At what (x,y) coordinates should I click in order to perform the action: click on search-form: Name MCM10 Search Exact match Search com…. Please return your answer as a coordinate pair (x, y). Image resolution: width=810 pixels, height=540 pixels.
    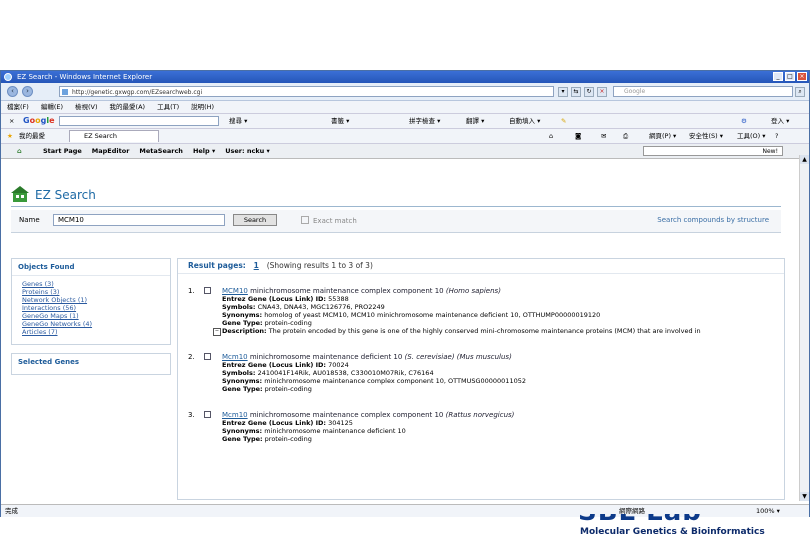
    Looking at the image, I should click on (396, 221).